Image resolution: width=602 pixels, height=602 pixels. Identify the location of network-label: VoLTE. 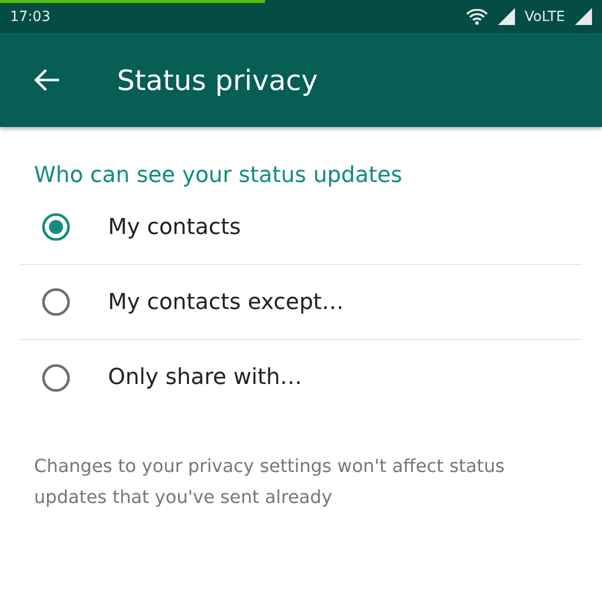
(544, 16).